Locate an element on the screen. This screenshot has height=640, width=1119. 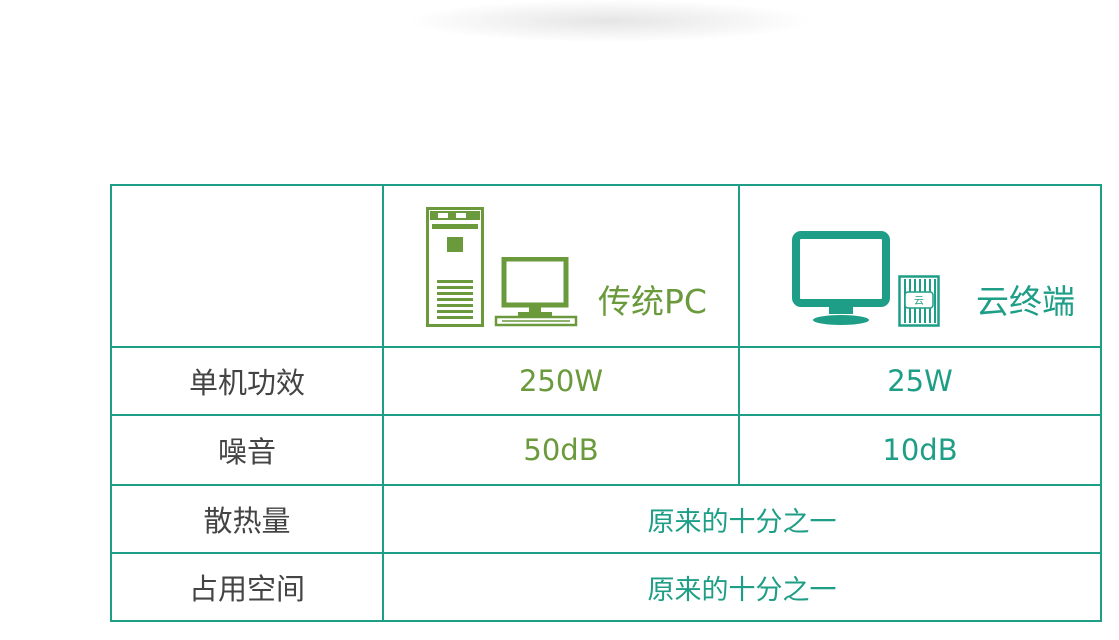
pc-value: 250W is located at coordinates (561, 381).